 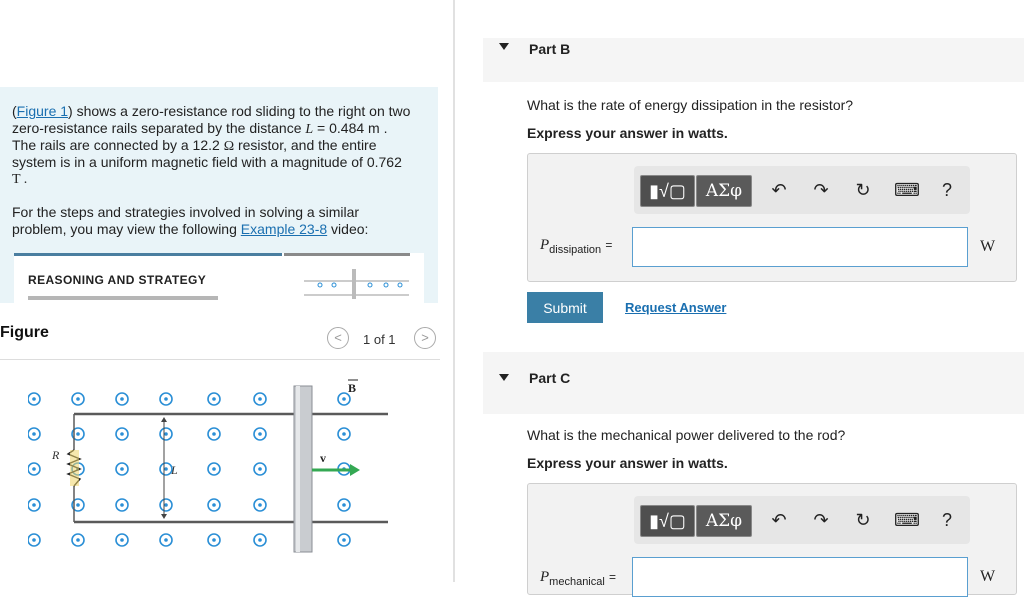 I want to click on p-mechanical-label: Pmechanical =, so click(x=578, y=578).